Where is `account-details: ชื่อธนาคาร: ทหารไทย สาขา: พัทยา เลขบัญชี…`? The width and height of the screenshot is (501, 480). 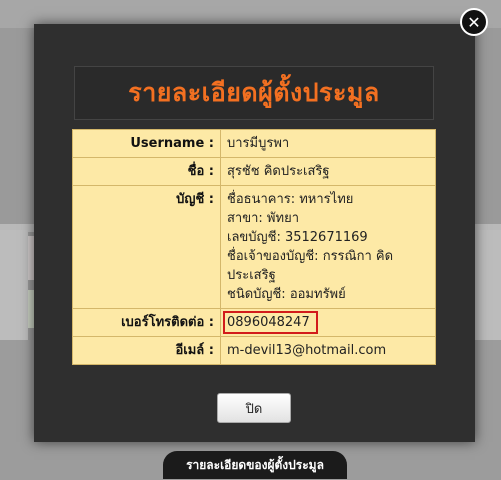
account-details: ชื่อธนาคาร: ทหารไทย สาขา: พัทยา เลขบัญชี… is located at coordinates (328, 247).